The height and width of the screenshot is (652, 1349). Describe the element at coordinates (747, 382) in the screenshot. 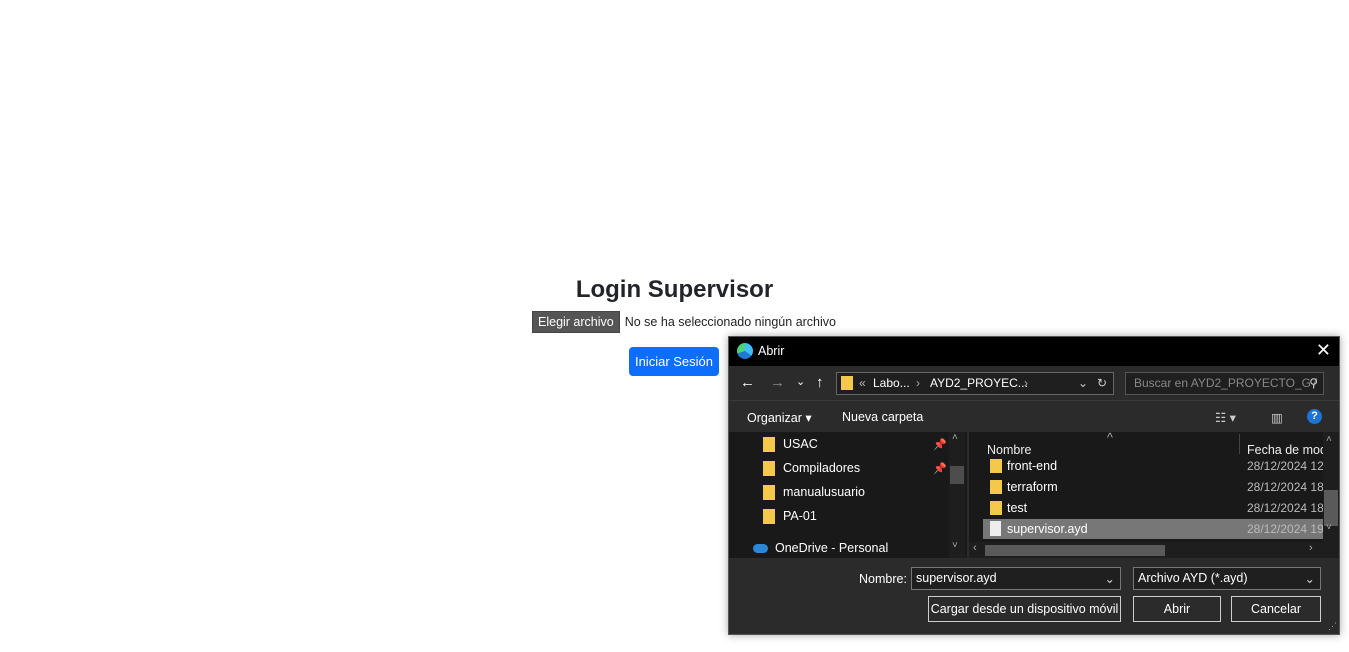

I see `back-icon: ←` at that location.